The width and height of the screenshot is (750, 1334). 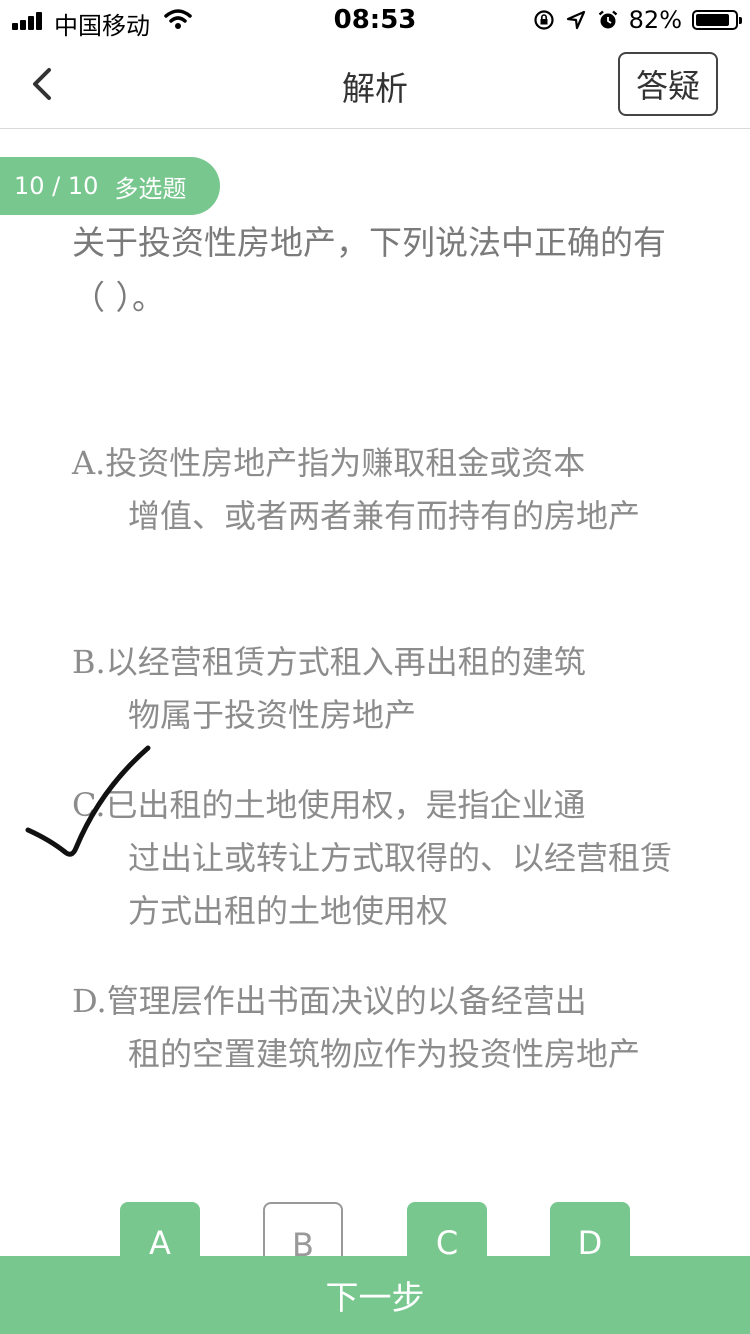 What do you see at coordinates (372, 689) in the screenshot?
I see `option-b: B.以经营租赁方式租入再出租的建筑 物属于投资性房地产` at bounding box center [372, 689].